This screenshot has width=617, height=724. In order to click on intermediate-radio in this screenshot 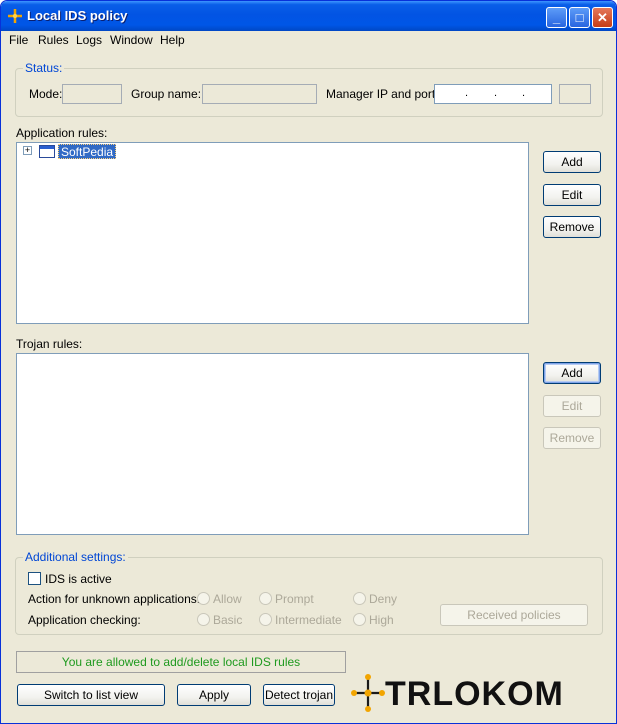, I will do `click(265, 619)`.